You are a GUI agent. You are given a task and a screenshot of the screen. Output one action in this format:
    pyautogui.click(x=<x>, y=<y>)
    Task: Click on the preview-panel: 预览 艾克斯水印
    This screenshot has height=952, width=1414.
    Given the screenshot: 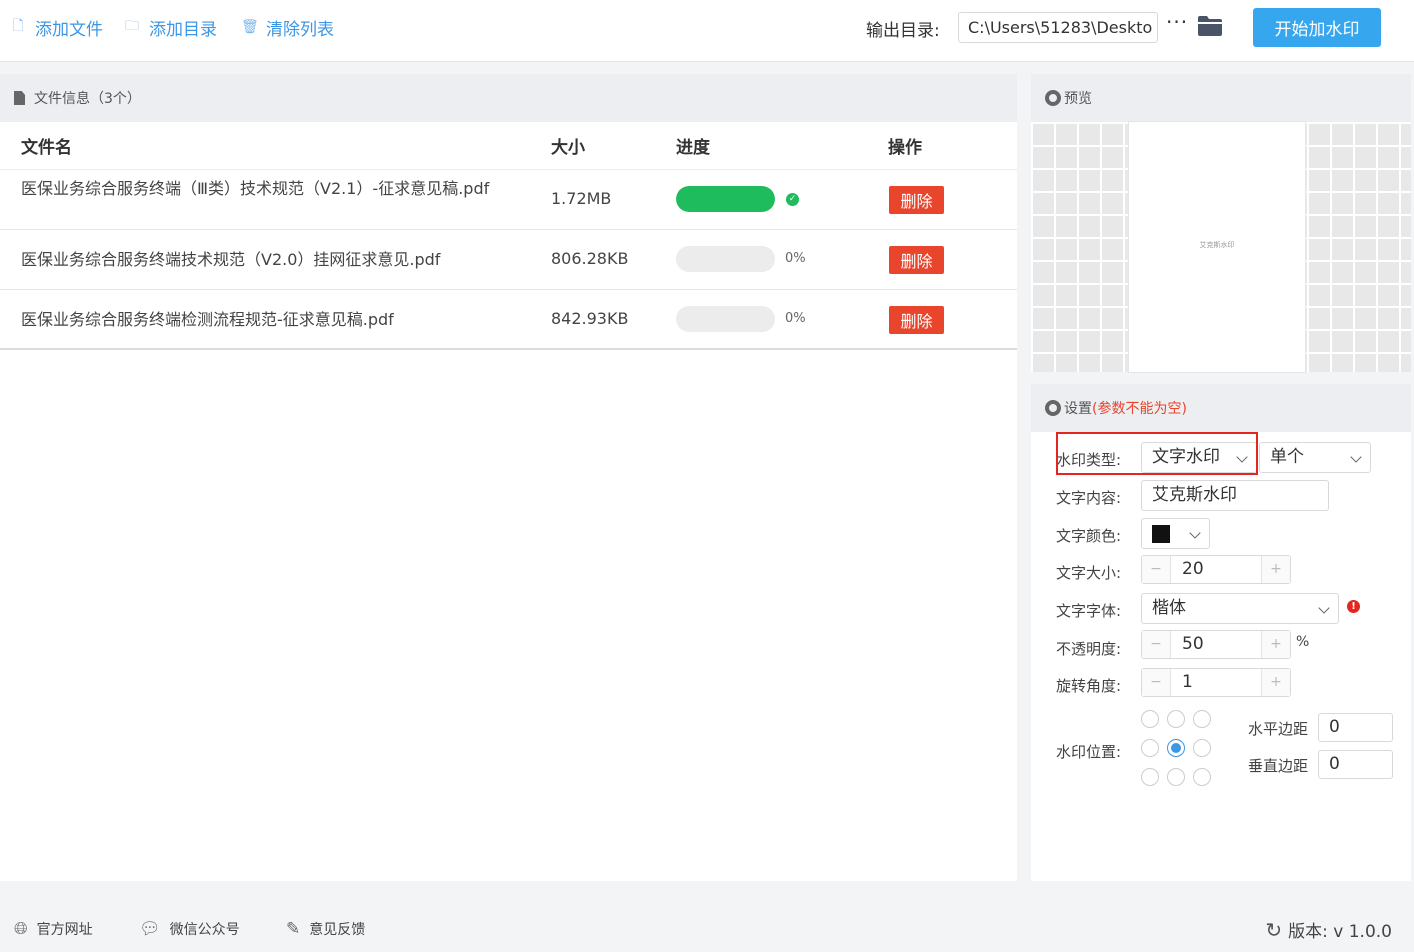 What is the action you would take?
    pyautogui.click(x=1221, y=223)
    